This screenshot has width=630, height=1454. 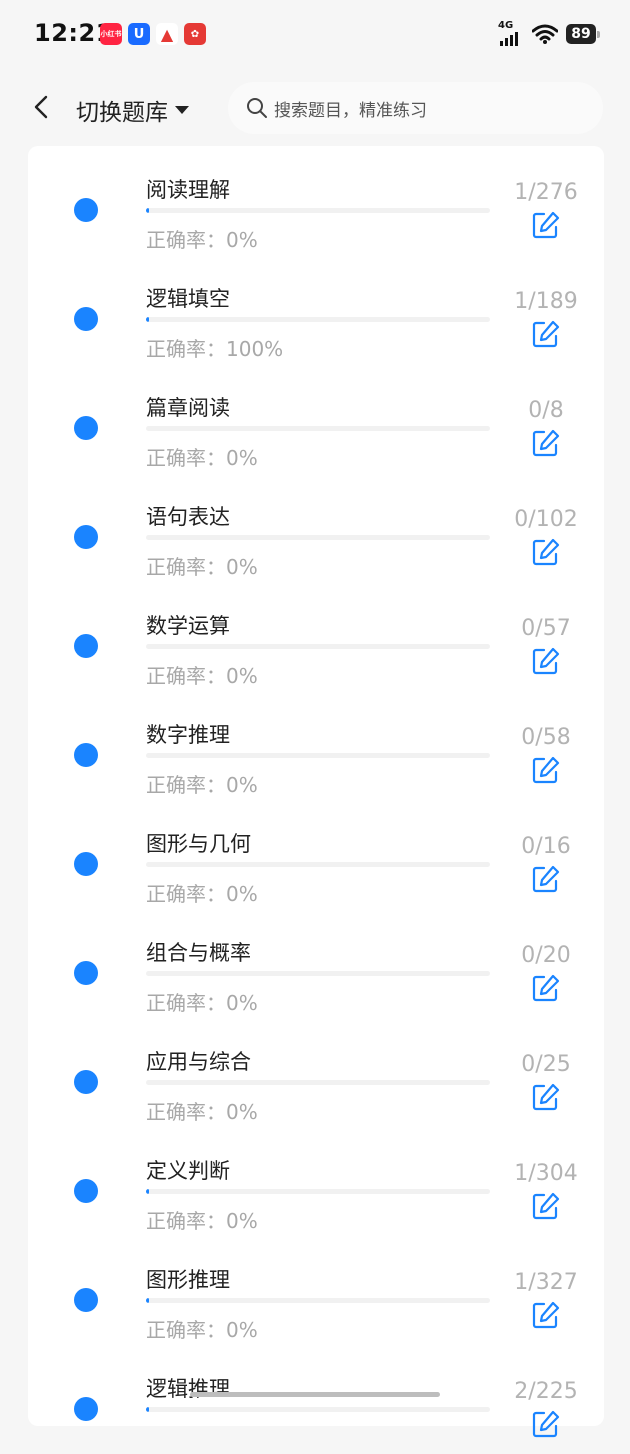 I want to click on category-title: 篇章阅读, so click(x=188, y=408).